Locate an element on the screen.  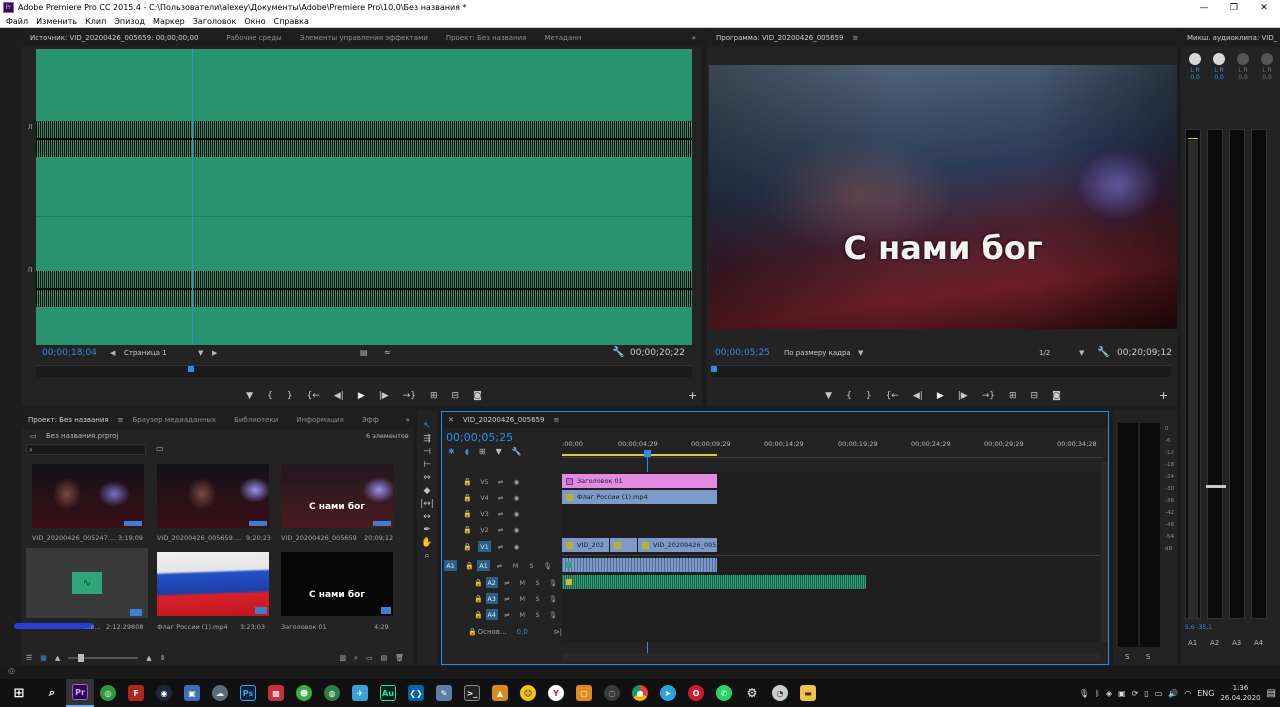
program-step-back-icon: ◀| is located at coordinates (918, 396).